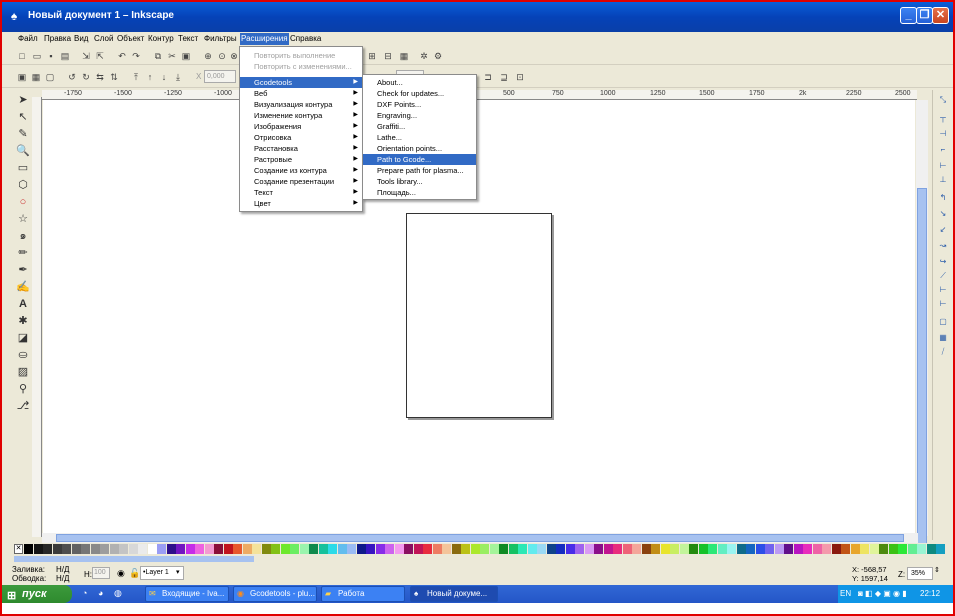  What do you see at coordinates (924, 15) in the screenshot?
I see `maximize-button: ❐` at bounding box center [924, 15].